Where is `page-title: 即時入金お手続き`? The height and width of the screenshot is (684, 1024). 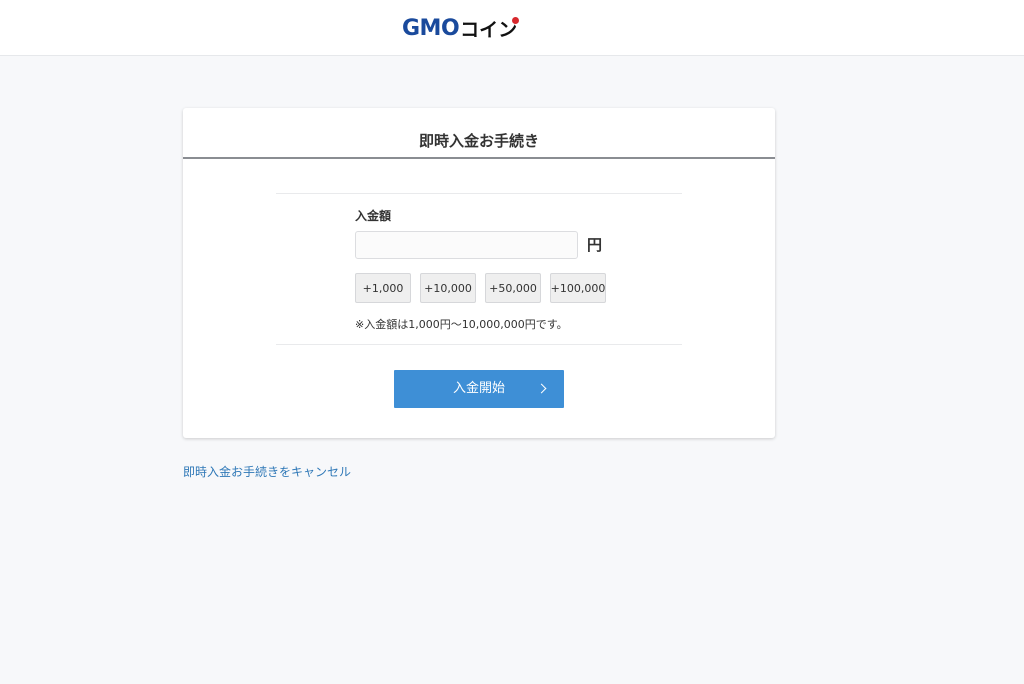
page-title: 即時入金お手続き is located at coordinates (478, 141).